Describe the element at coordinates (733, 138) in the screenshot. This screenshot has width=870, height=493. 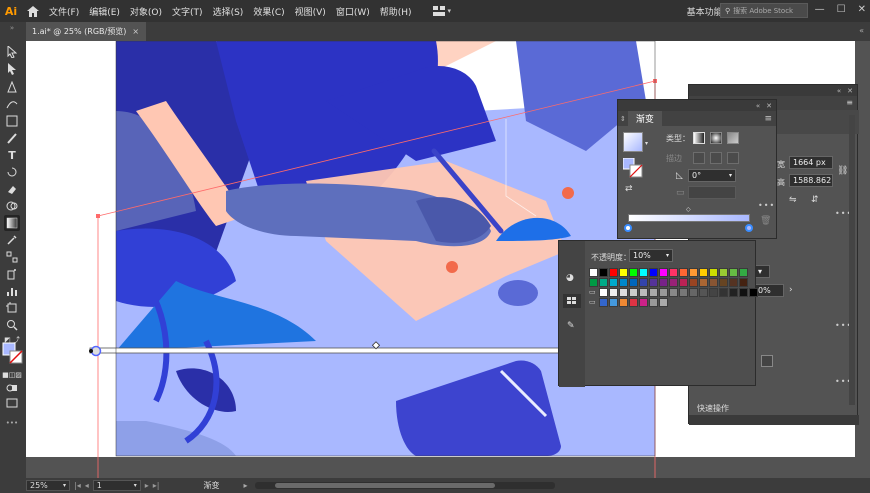
I see `freeform-gradient-button` at that location.